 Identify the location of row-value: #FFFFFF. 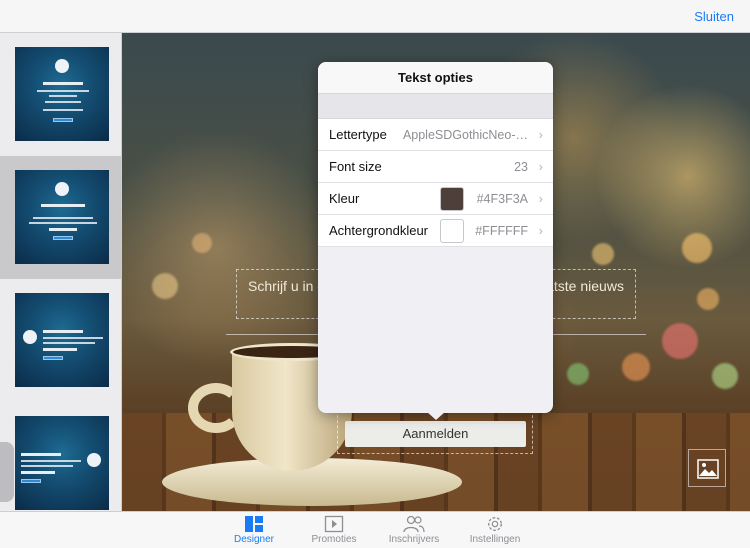
(501, 231).